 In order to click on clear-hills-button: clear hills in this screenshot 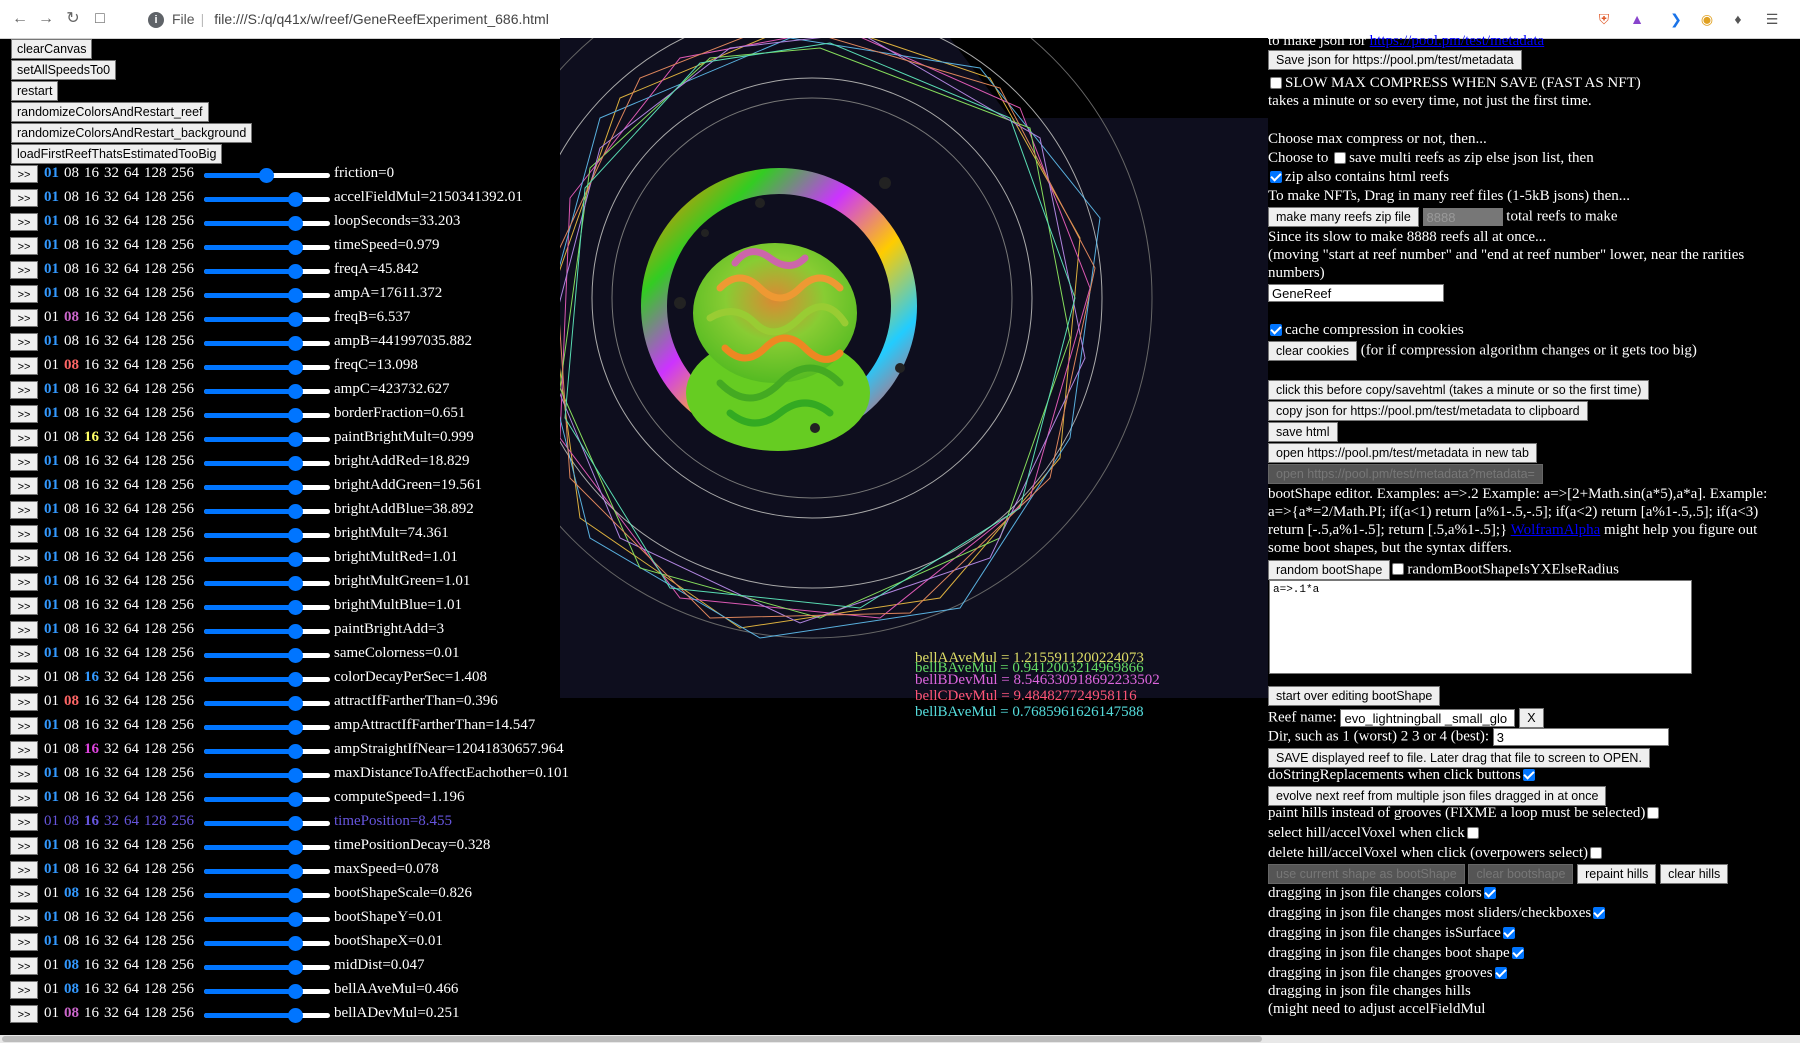, I will do `click(1694, 874)`.